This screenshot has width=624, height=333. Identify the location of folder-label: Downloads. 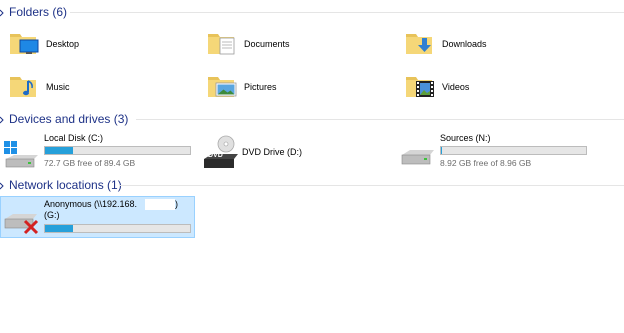
(464, 44).